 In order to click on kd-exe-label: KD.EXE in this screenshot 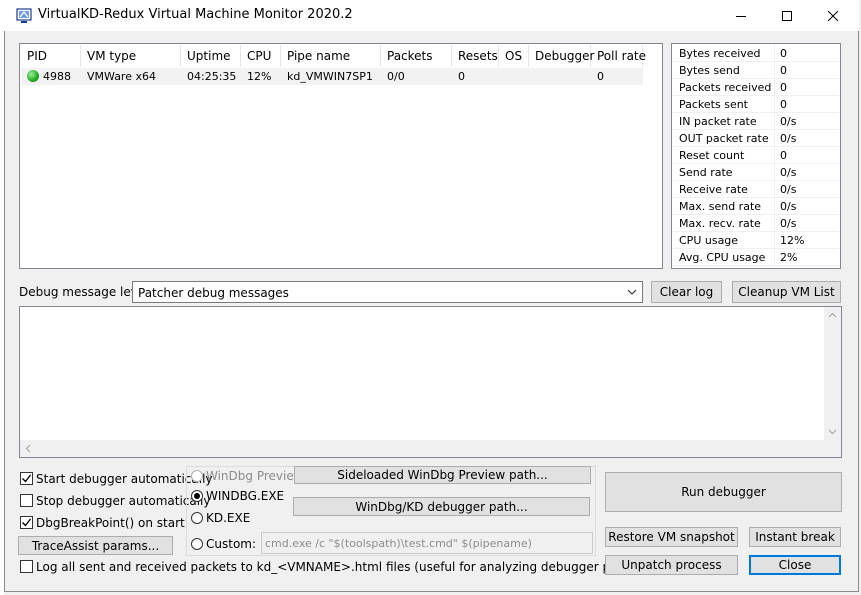, I will do `click(228, 518)`.